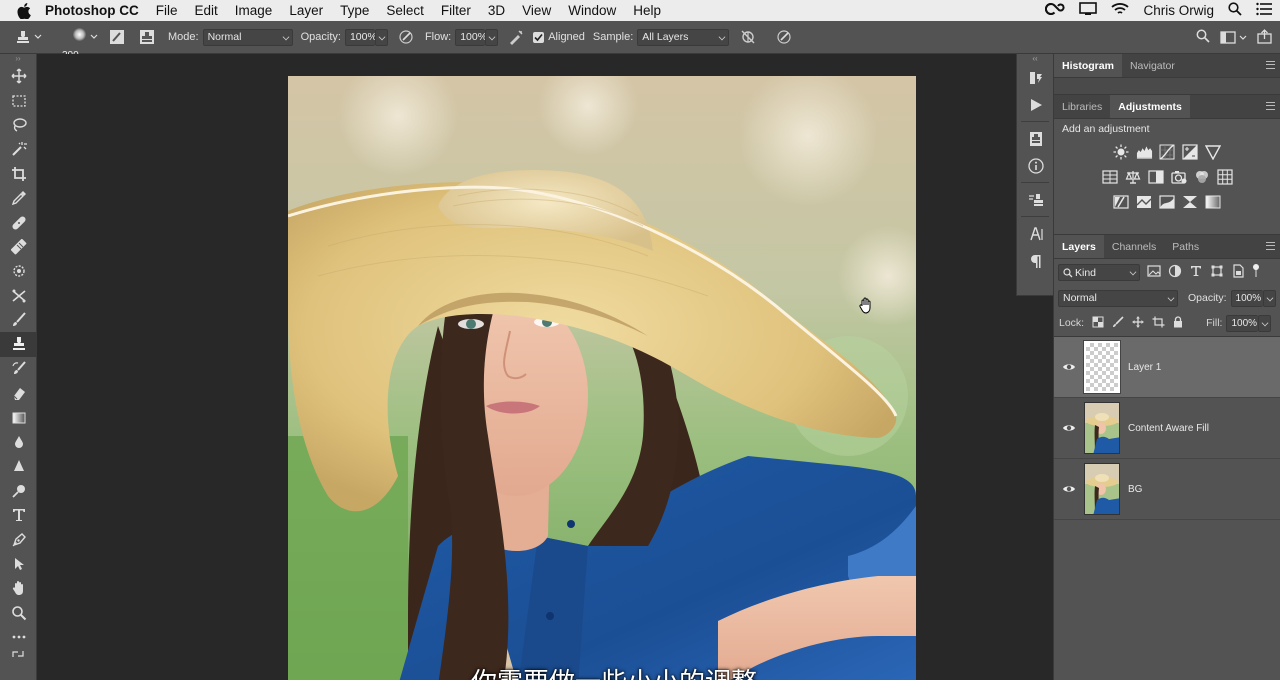 This screenshot has width=1280, height=680. Describe the element at coordinates (784, 37) in the screenshot. I see `pressure-size-icon` at that location.